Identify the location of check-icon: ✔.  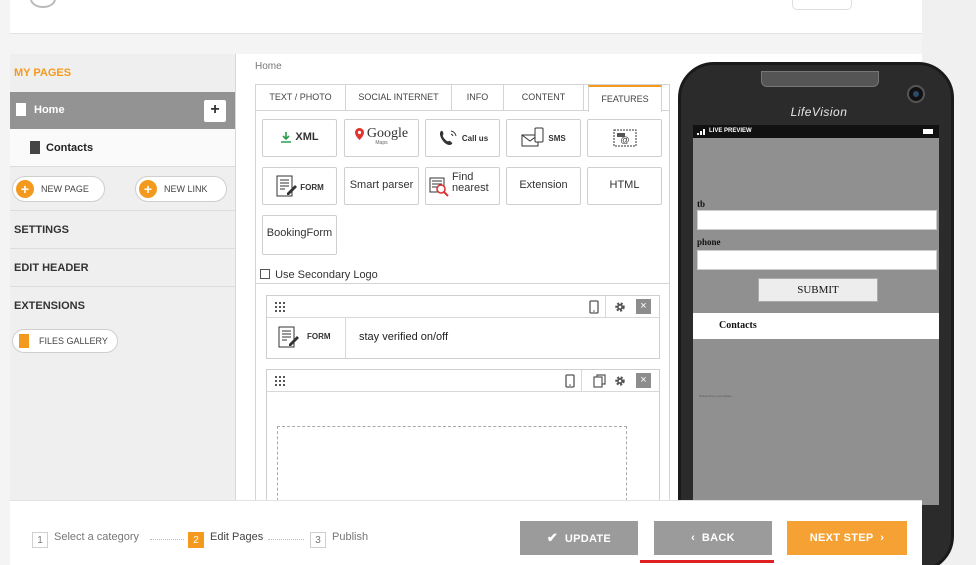
(552, 537).